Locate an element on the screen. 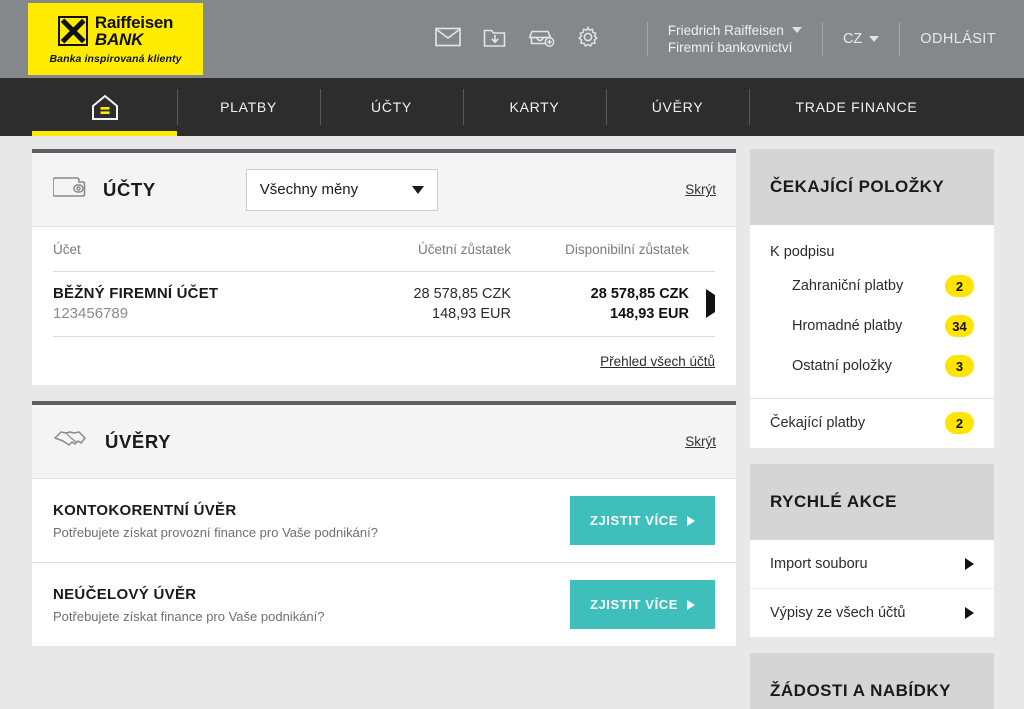 The image size is (1024, 709). nav-item-trade-finance: TRADE FINANCE is located at coordinates (856, 107).